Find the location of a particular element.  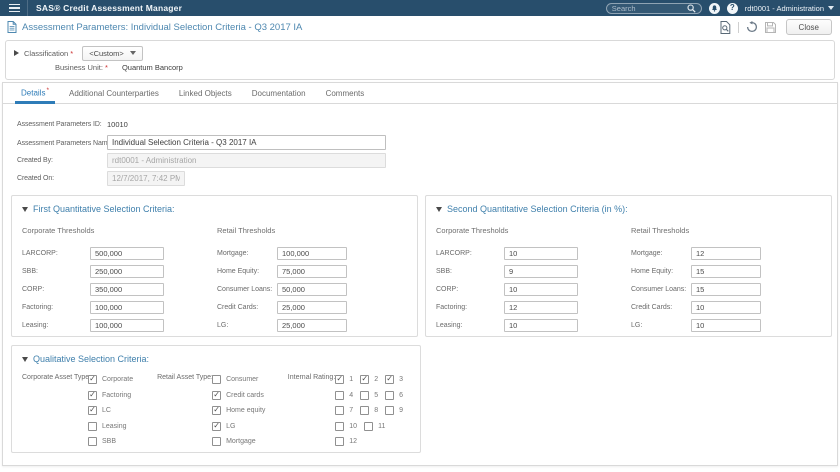

search-icon is located at coordinates (691, 8).